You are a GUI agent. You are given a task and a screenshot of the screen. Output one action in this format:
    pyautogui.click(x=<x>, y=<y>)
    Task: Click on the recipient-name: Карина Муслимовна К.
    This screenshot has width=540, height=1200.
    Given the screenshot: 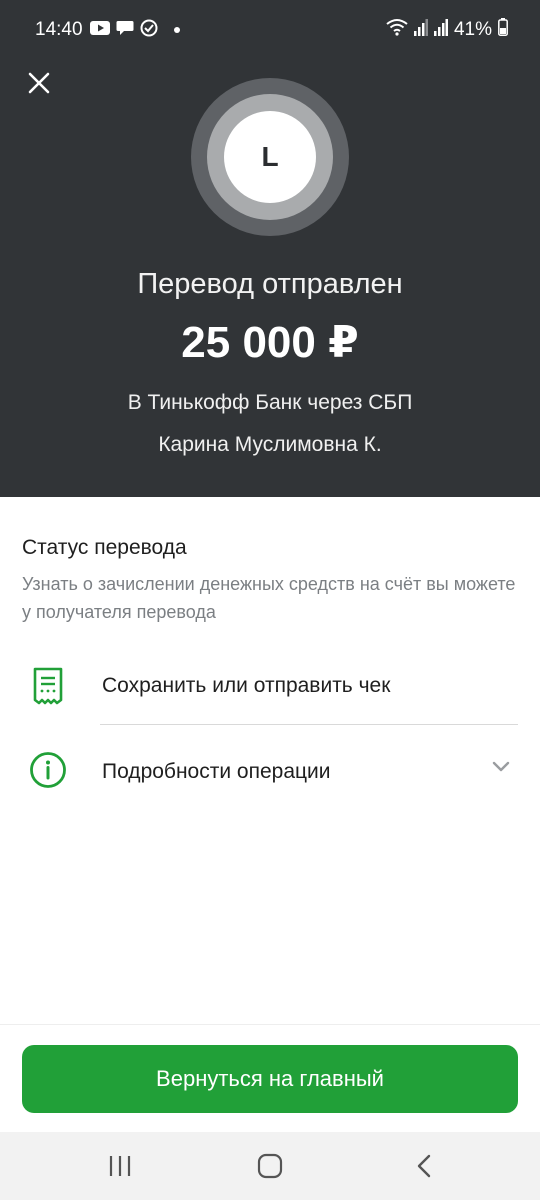 What is the action you would take?
    pyautogui.click(x=270, y=444)
    